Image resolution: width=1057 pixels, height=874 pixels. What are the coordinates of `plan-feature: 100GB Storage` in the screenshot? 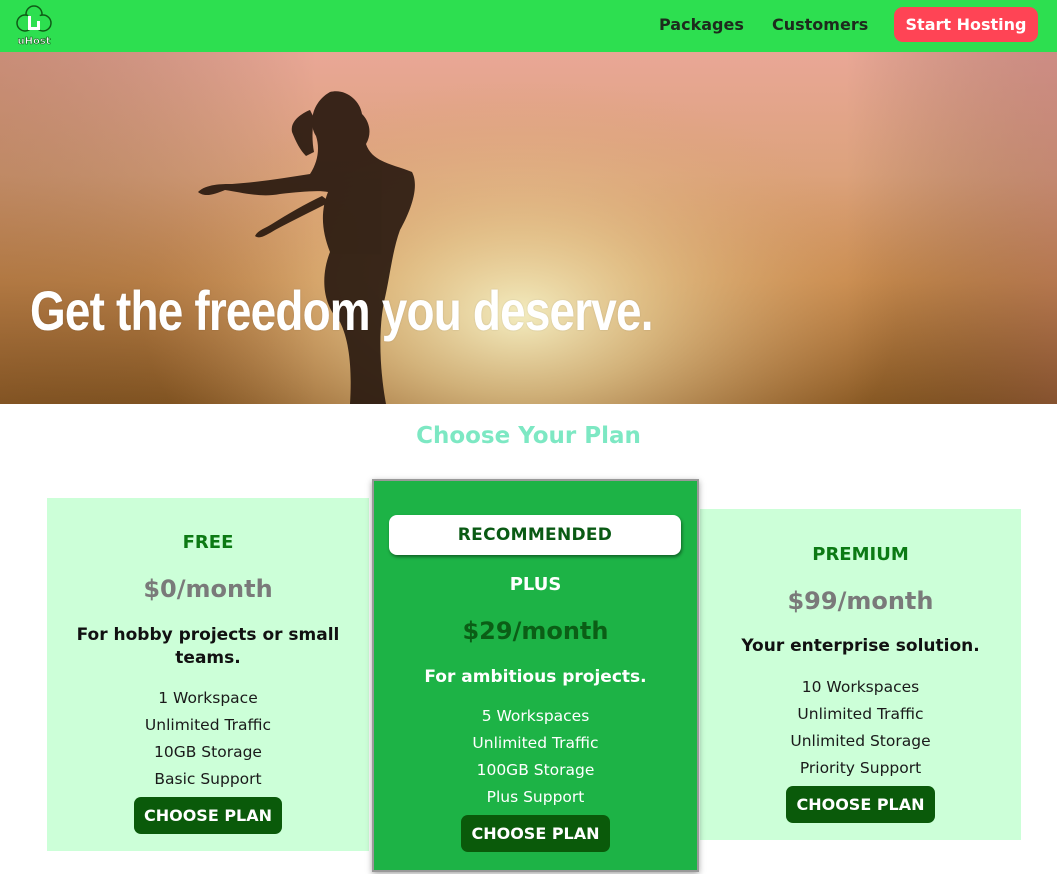 It's located at (535, 770).